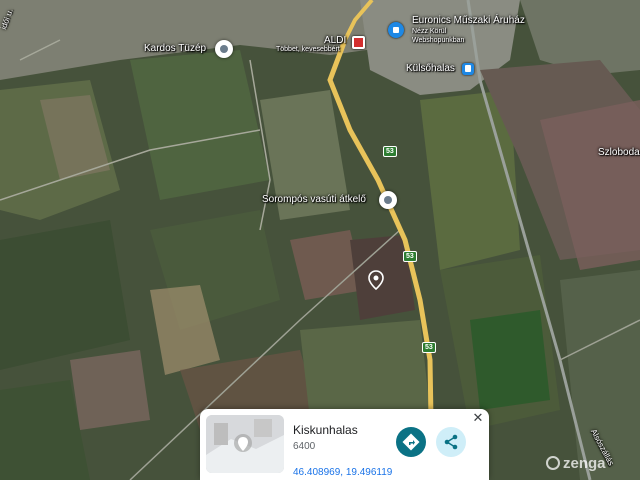 The image size is (640, 480). I want to click on watermark-text: zenga, so click(584, 463).